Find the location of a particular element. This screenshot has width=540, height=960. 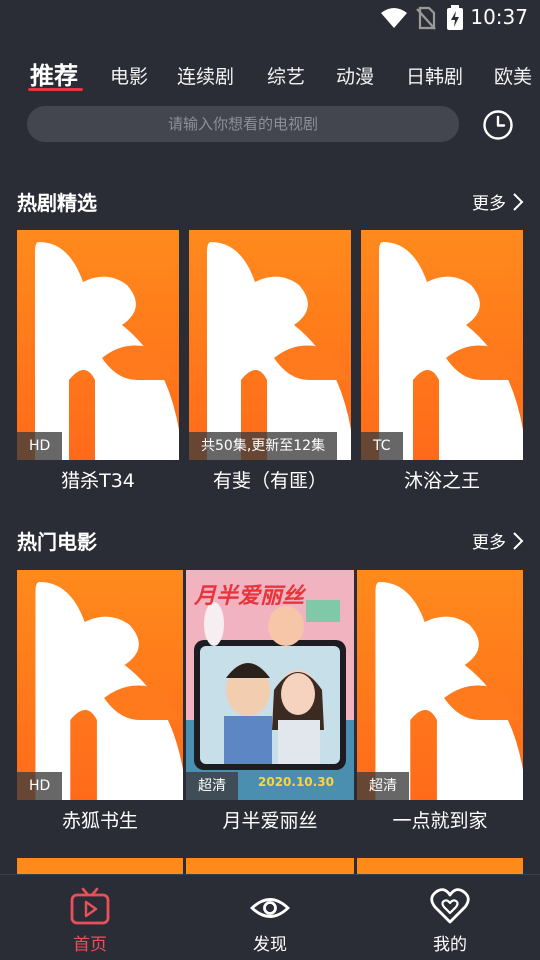

no-sim-icon is located at coordinates (426, 18).